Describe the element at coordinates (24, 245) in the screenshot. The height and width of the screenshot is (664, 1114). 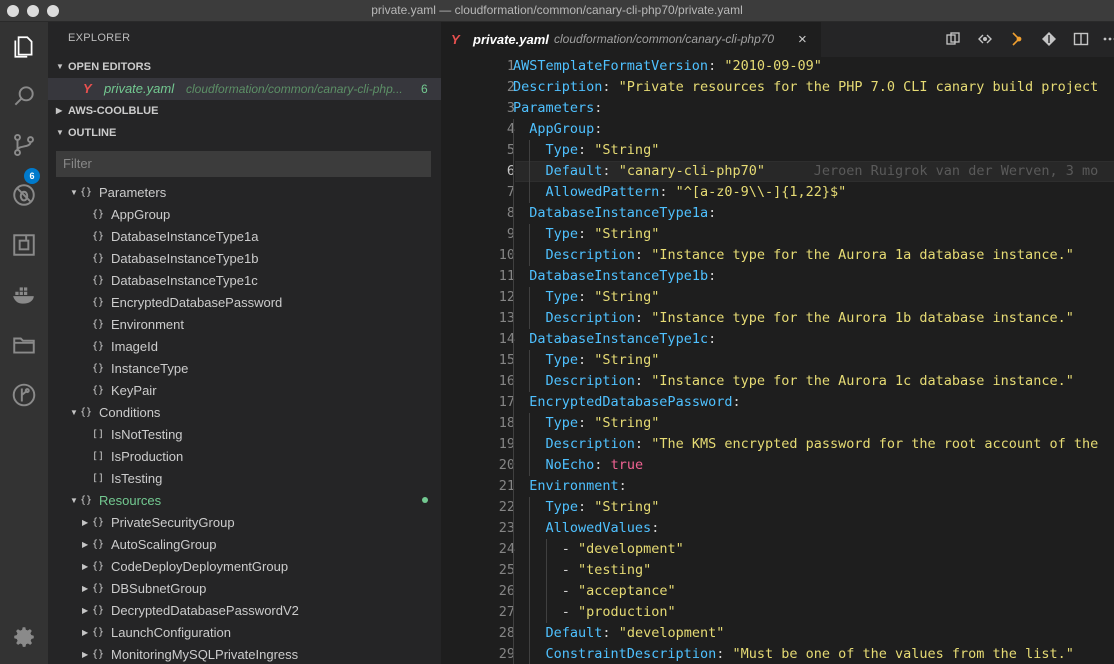
I see `extensions-icon` at that location.